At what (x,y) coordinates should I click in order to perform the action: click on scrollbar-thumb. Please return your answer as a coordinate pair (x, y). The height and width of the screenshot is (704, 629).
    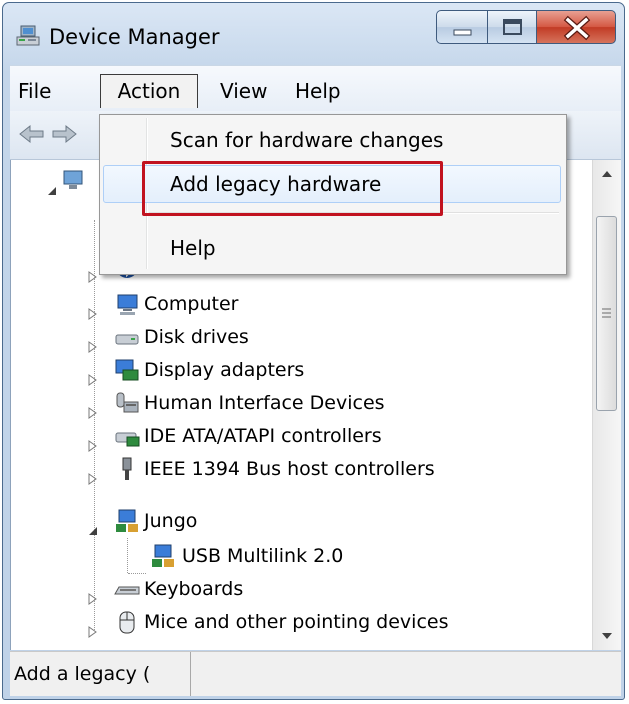
    Looking at the image, I should click on (606, 313).